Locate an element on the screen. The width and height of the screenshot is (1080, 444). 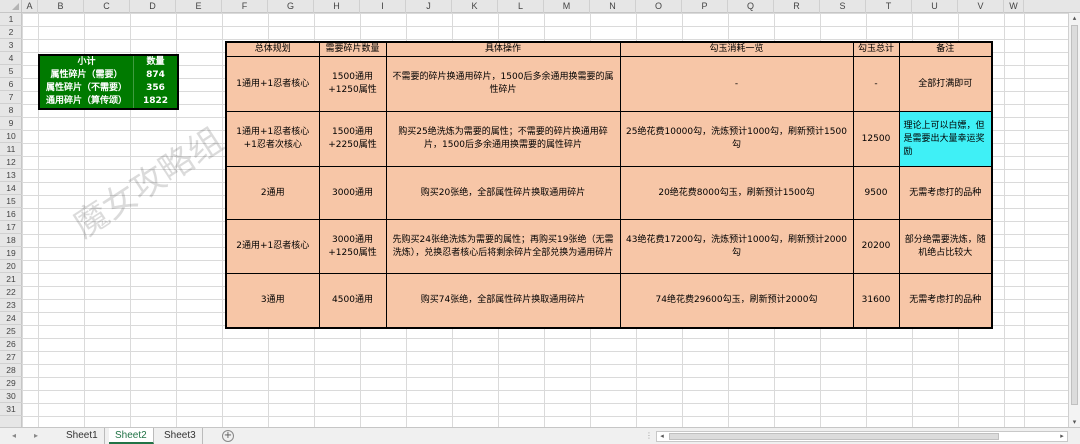
scroll-left-icon: ◂ is located at coordinates (662, 436).